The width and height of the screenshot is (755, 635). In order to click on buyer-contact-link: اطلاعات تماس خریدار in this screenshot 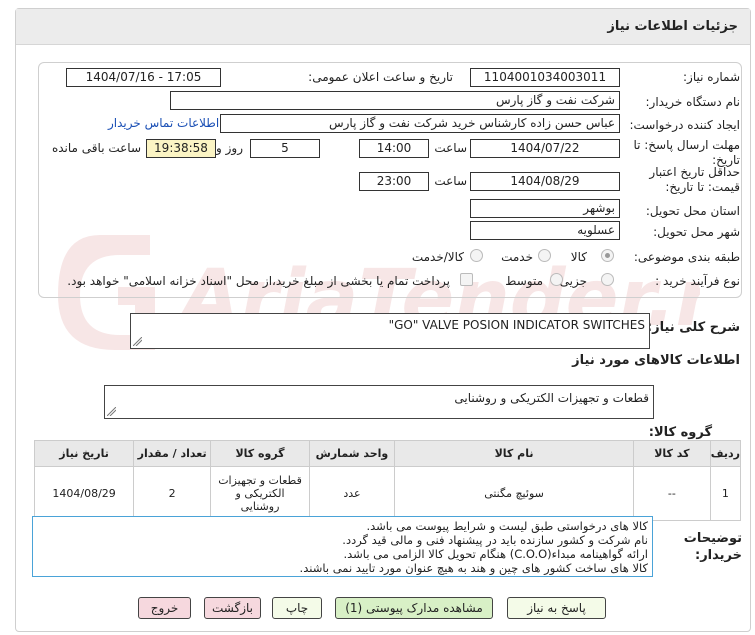, I will do `click(163, 123)`.